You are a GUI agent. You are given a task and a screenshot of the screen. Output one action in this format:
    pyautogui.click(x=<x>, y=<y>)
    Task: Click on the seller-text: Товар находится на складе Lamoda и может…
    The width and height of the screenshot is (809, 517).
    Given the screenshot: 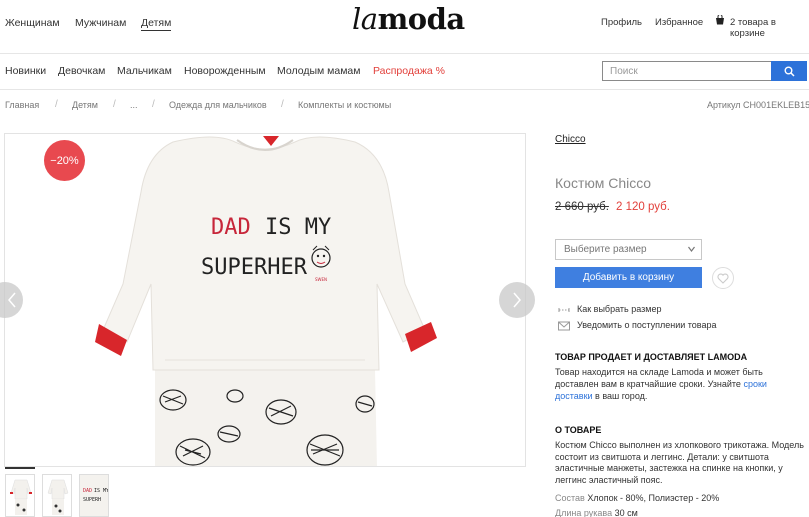 What is the action you would take?
    pyautogui.click(x=680, y=384)
    